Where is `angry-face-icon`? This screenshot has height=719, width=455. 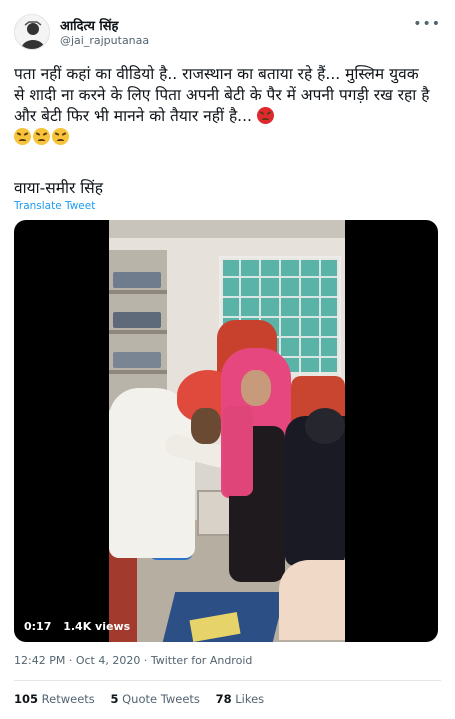
angry-face-icon is located at coordinates (265, 115).